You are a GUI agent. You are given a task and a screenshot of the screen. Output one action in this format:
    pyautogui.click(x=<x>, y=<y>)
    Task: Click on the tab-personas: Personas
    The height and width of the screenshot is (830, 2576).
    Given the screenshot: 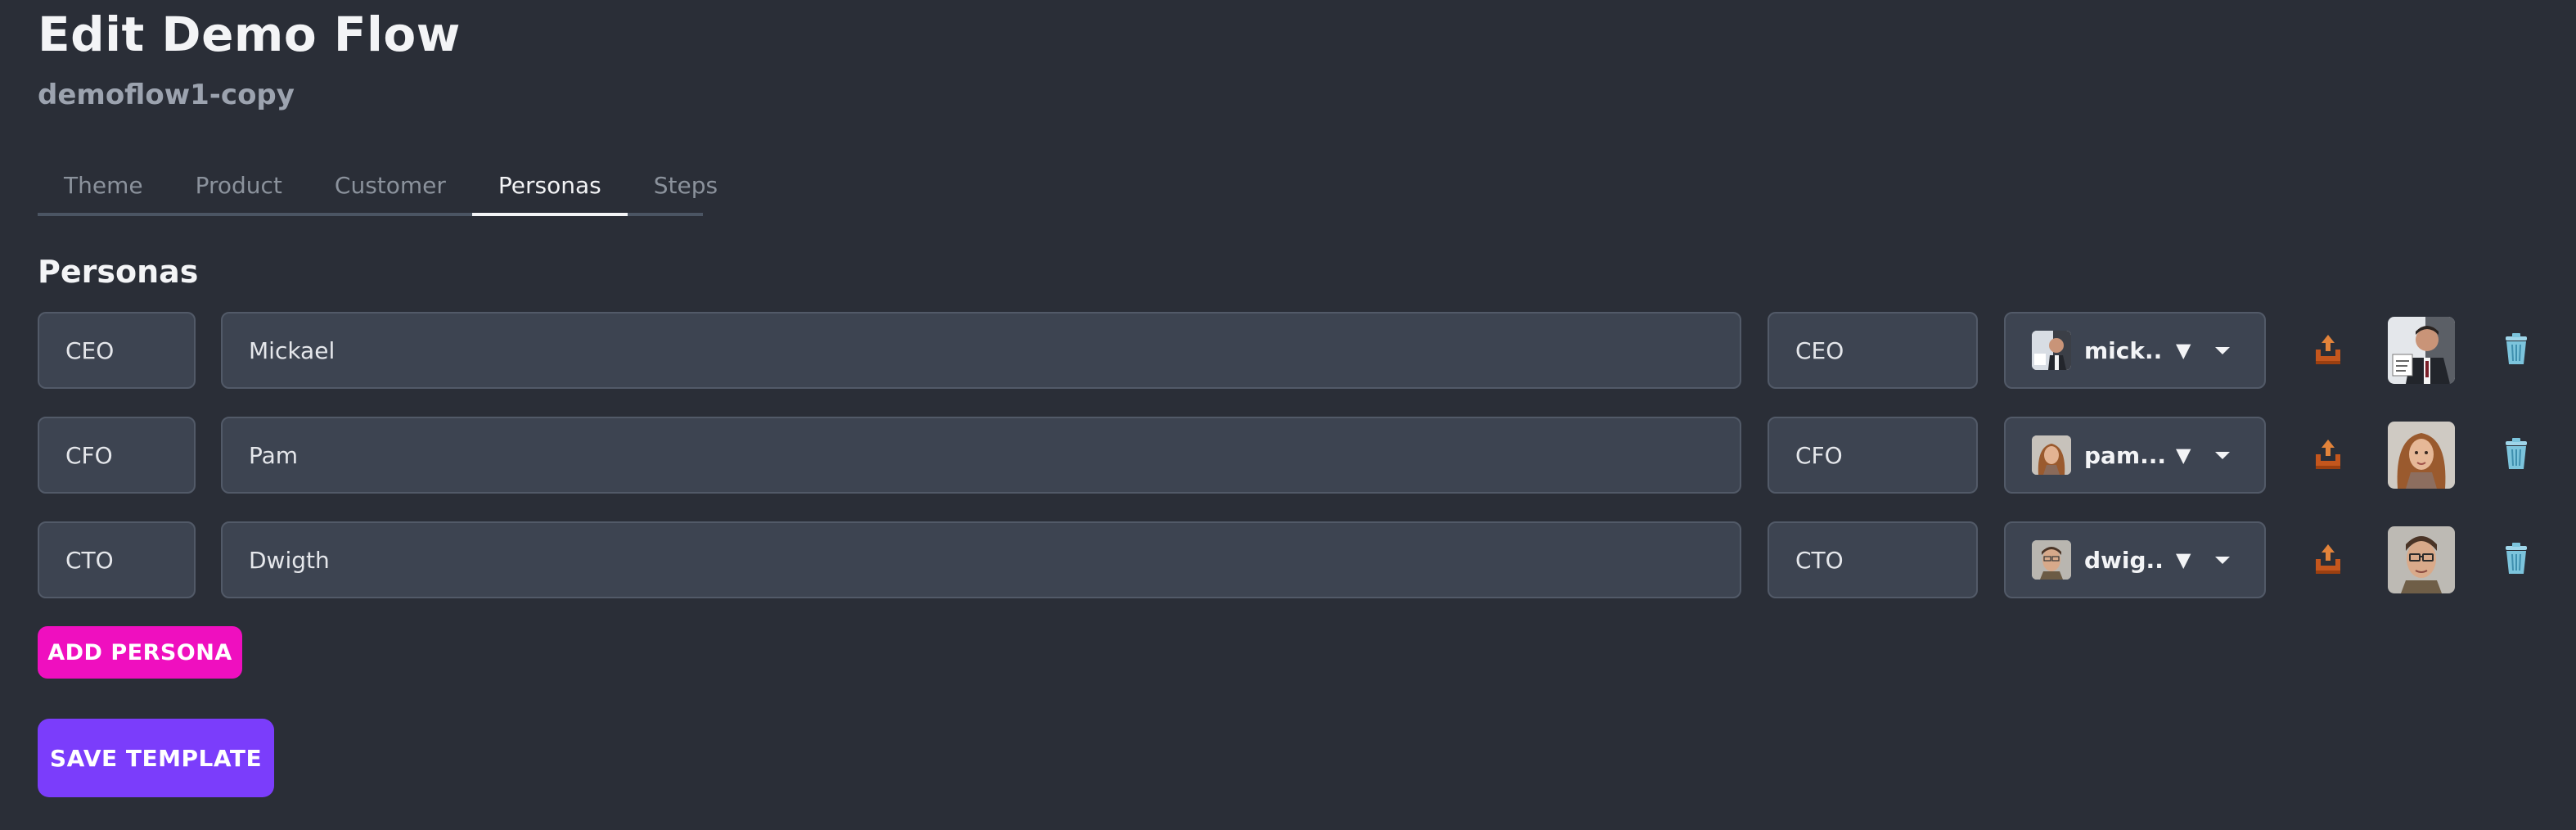 What is the action you would take?
    pyautogui.click(x=549, y=188)
    